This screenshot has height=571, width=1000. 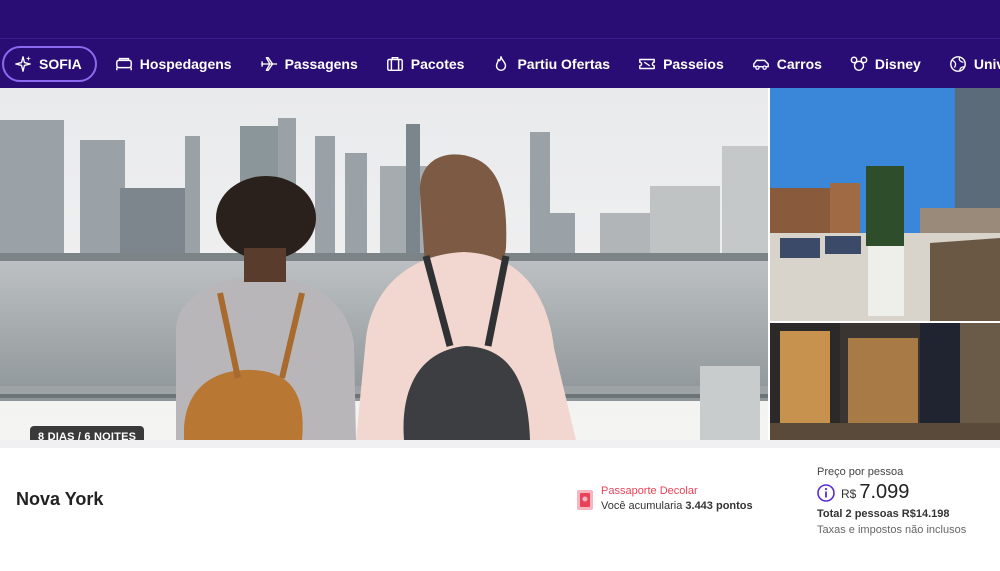 I want to click on nav-item-passeios: Passeios, so click(x=681, y=64).